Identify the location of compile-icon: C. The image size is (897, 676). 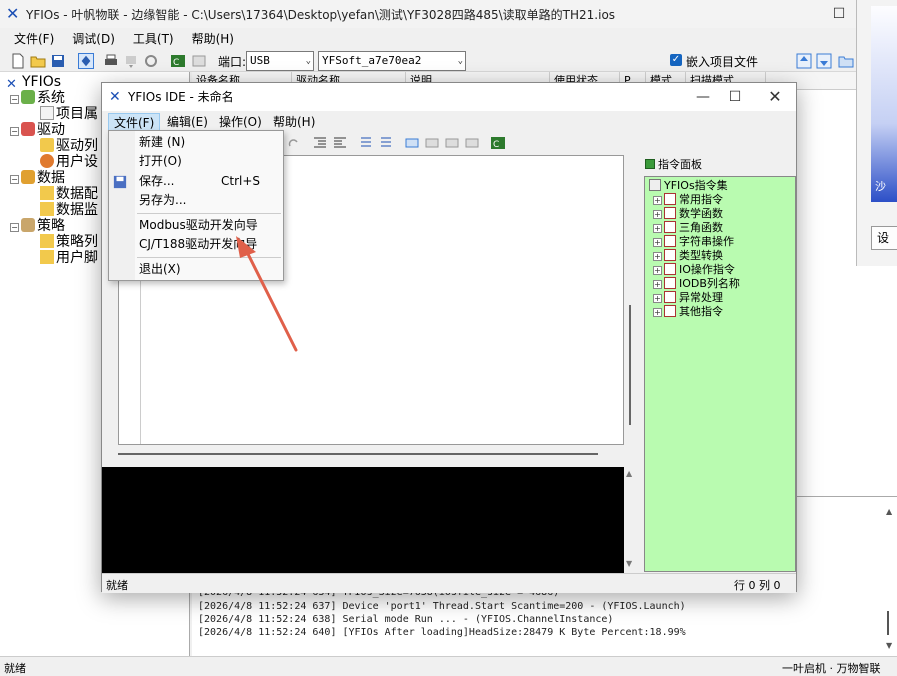
(498, 143).